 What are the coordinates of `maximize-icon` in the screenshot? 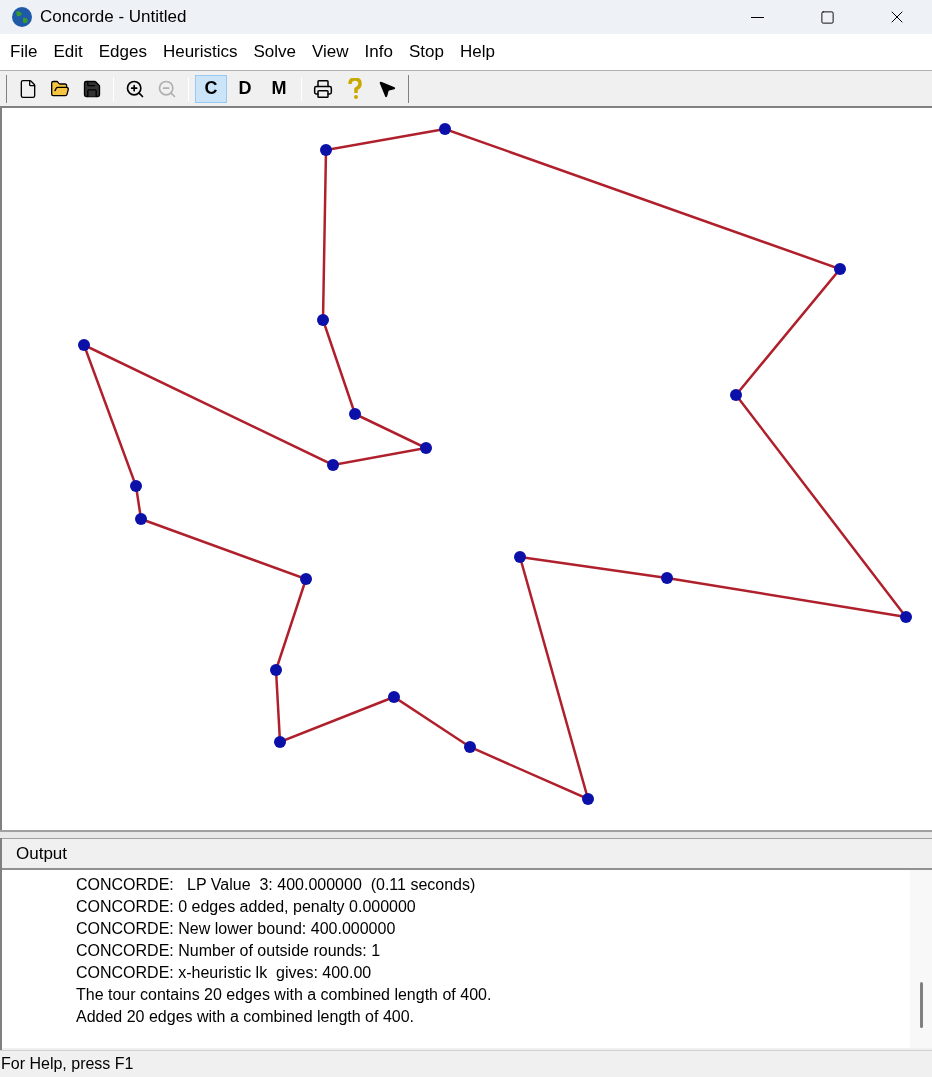 It's located at (827, 17).